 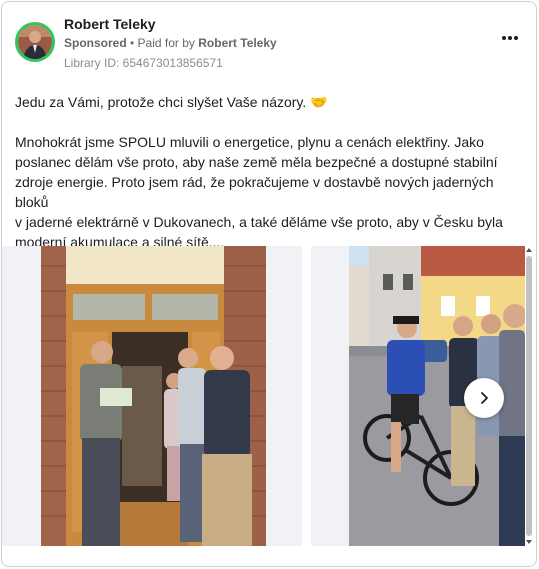 I want to click on more-options-icon, so click(x=510, y=38).